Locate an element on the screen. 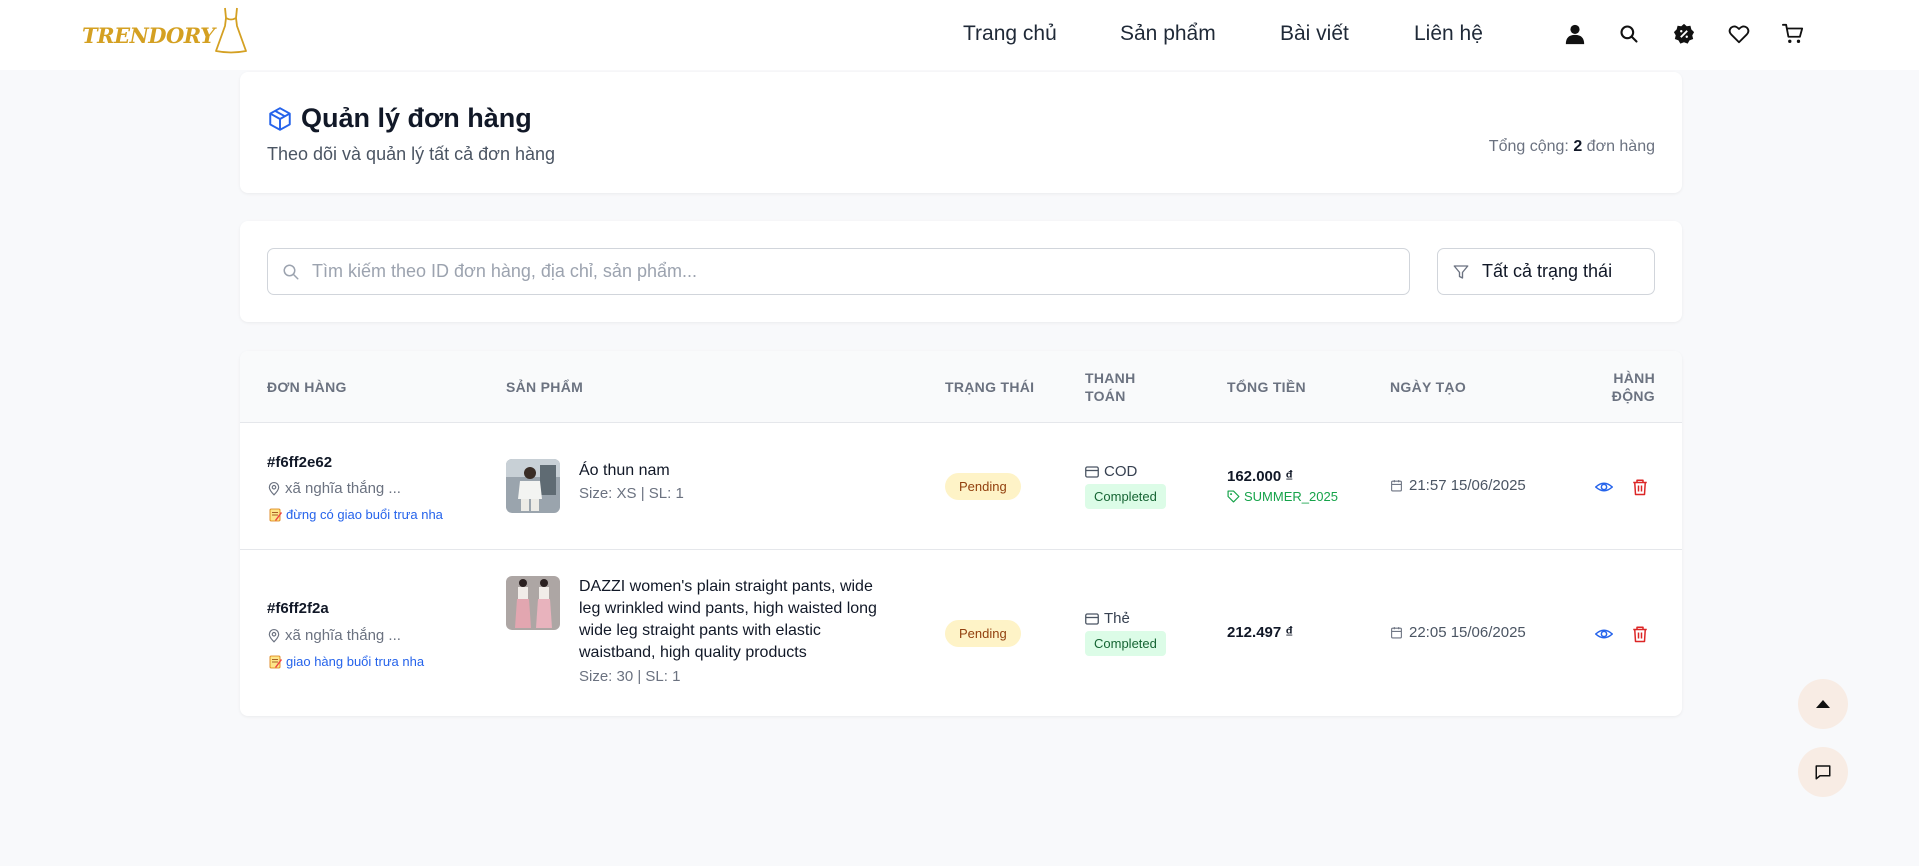 Image resolution: width=1919 pixels, height=866 pixels. caret-up-icon is located at coordinates (1823, 704).